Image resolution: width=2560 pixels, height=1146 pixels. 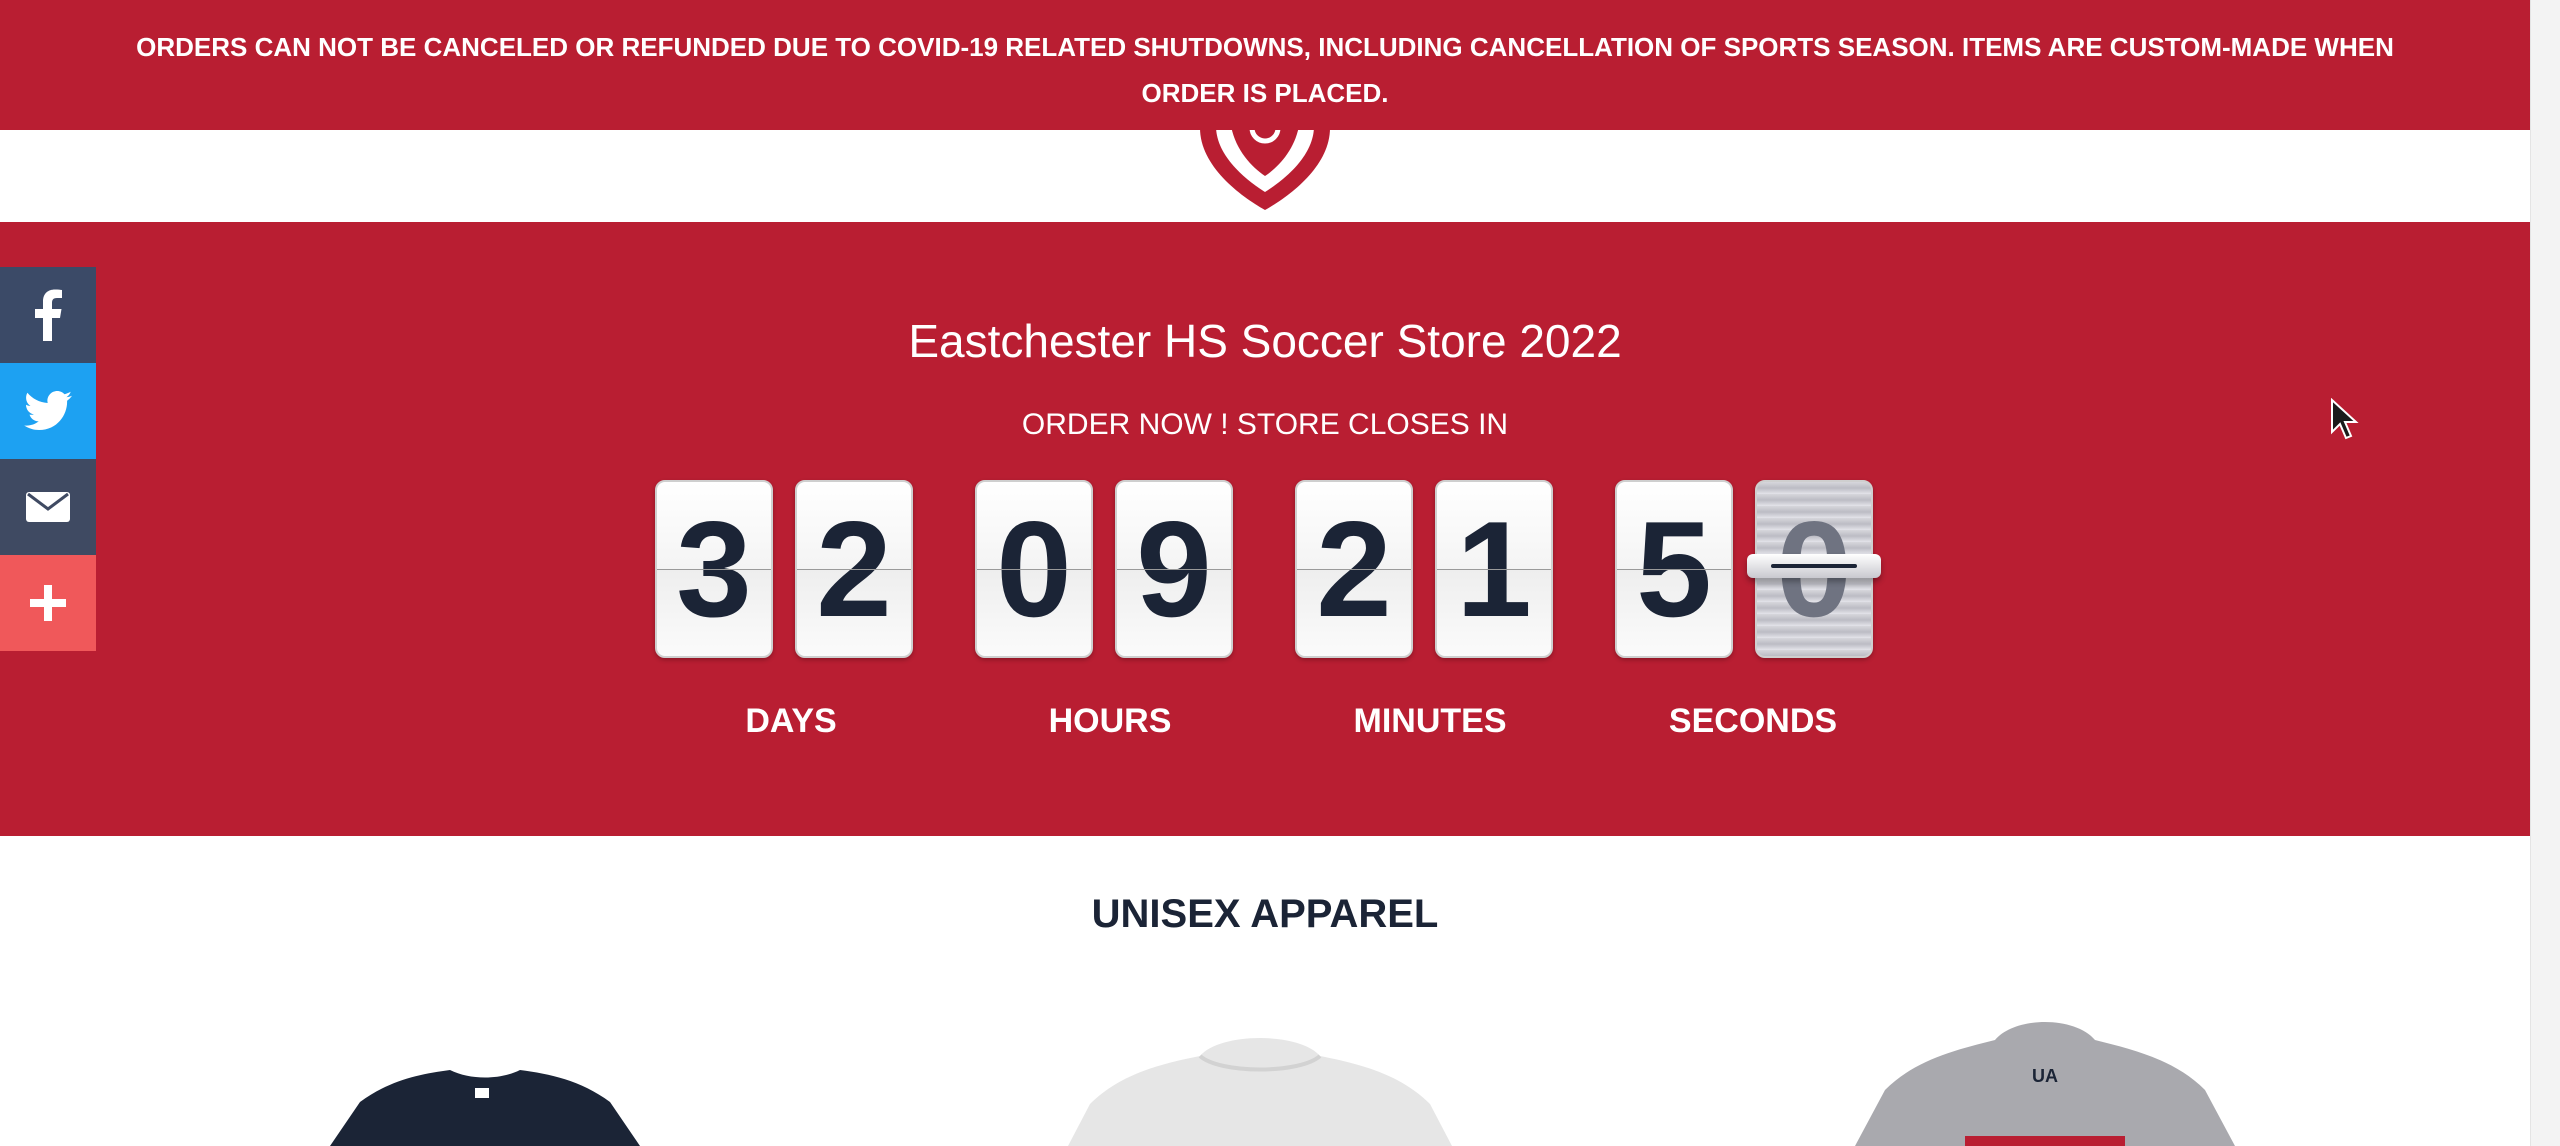 I want to click on svg-text: UA, so click(x=2045, y=1076).